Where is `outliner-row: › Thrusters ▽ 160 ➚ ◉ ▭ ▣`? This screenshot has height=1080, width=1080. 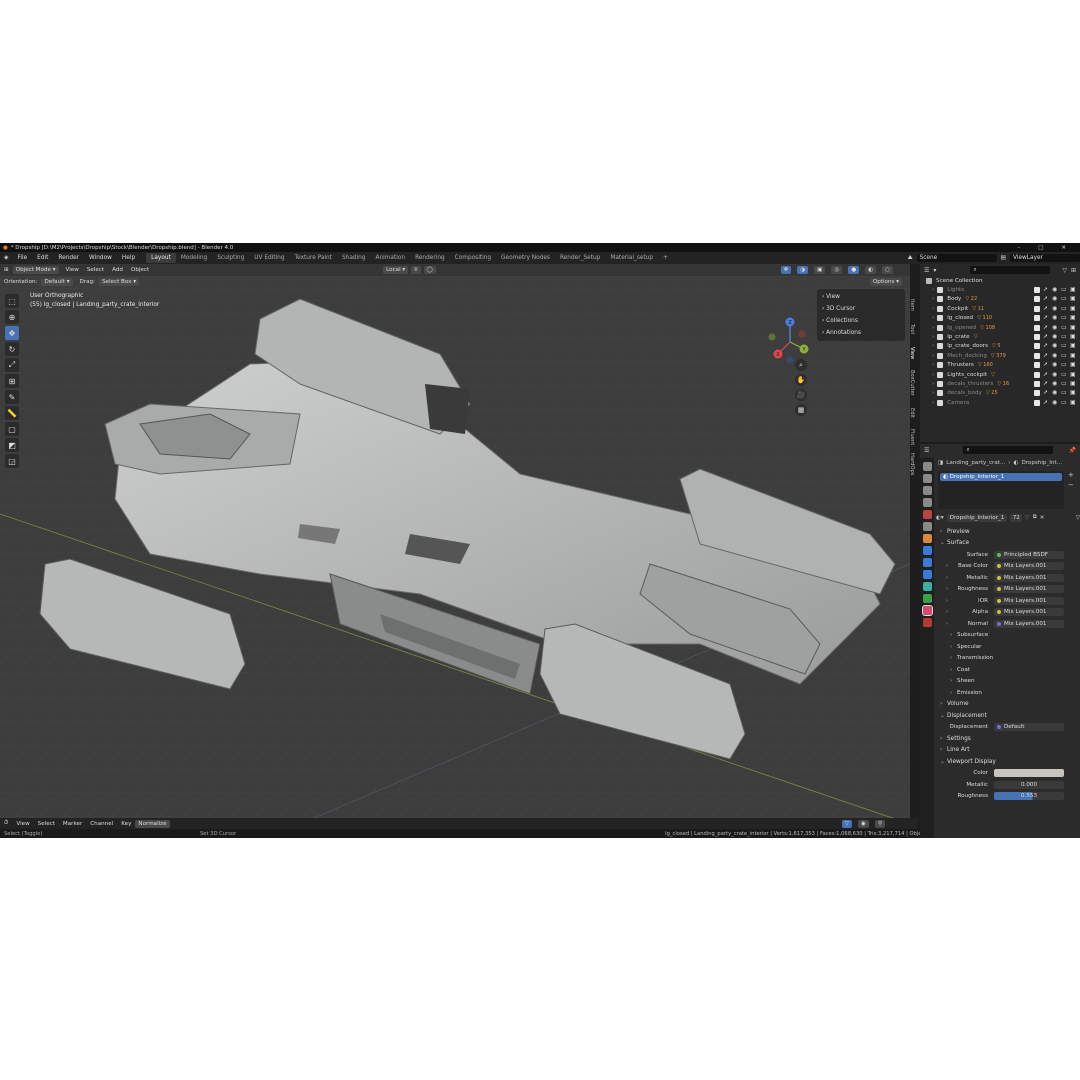 outliner-row: › Thrusters ▽ 160 ➚ ◉ ▭ ▣ is located at coordinates (1000, 365).